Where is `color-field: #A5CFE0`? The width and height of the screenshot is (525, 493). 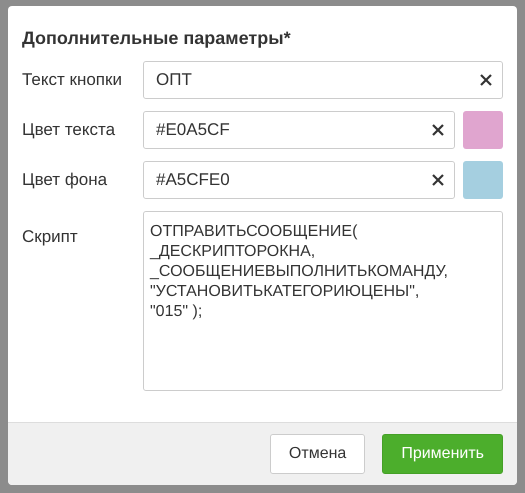 color-field: #A5CFE0 is located at coordinates (299, 180).